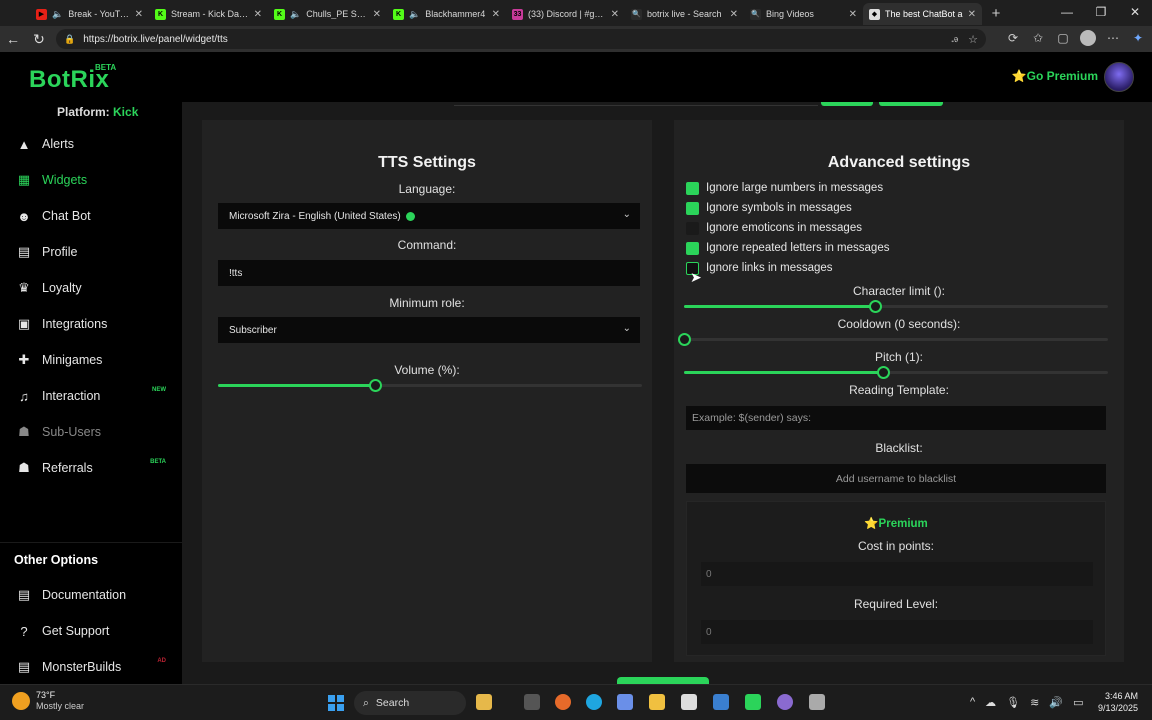  Describe the element at coordinates (1067, 13) in the screenshot. I see `minimize-button: —` at that location.